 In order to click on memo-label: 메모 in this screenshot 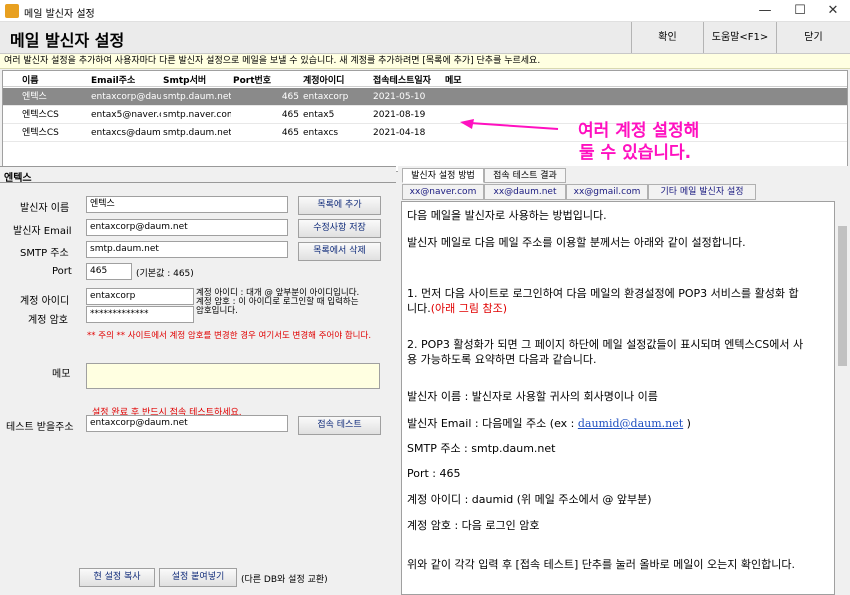, I will do `click(61, 374)`.